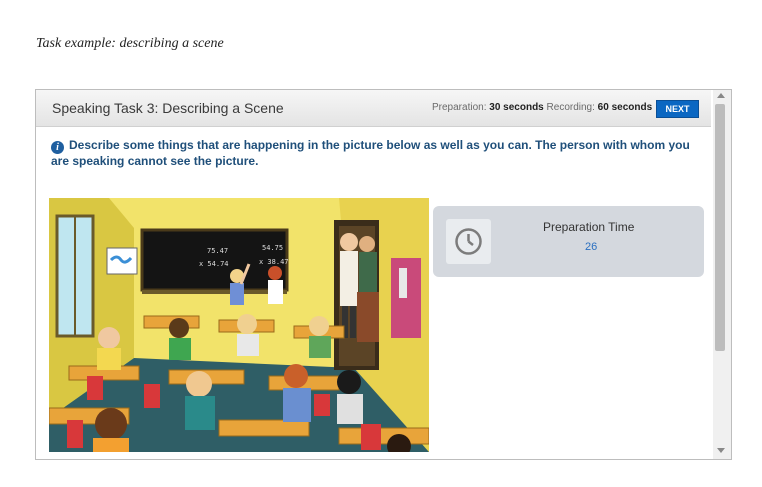  Describe the element at coordinates (274, 262) in the screenshot. I see `board-text-4: x 38.47` at that location.